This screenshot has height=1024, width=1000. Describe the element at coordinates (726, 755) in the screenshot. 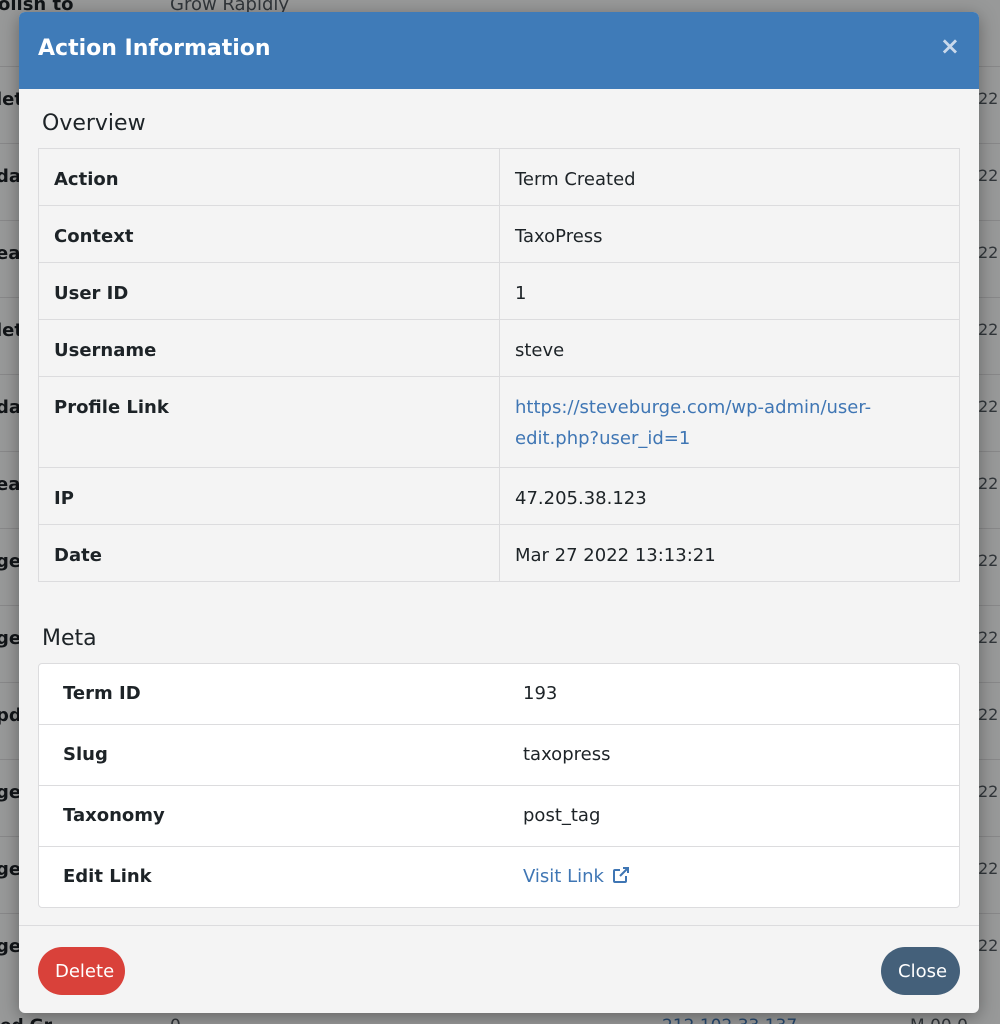

I see `row-value: taxopress` at that location.